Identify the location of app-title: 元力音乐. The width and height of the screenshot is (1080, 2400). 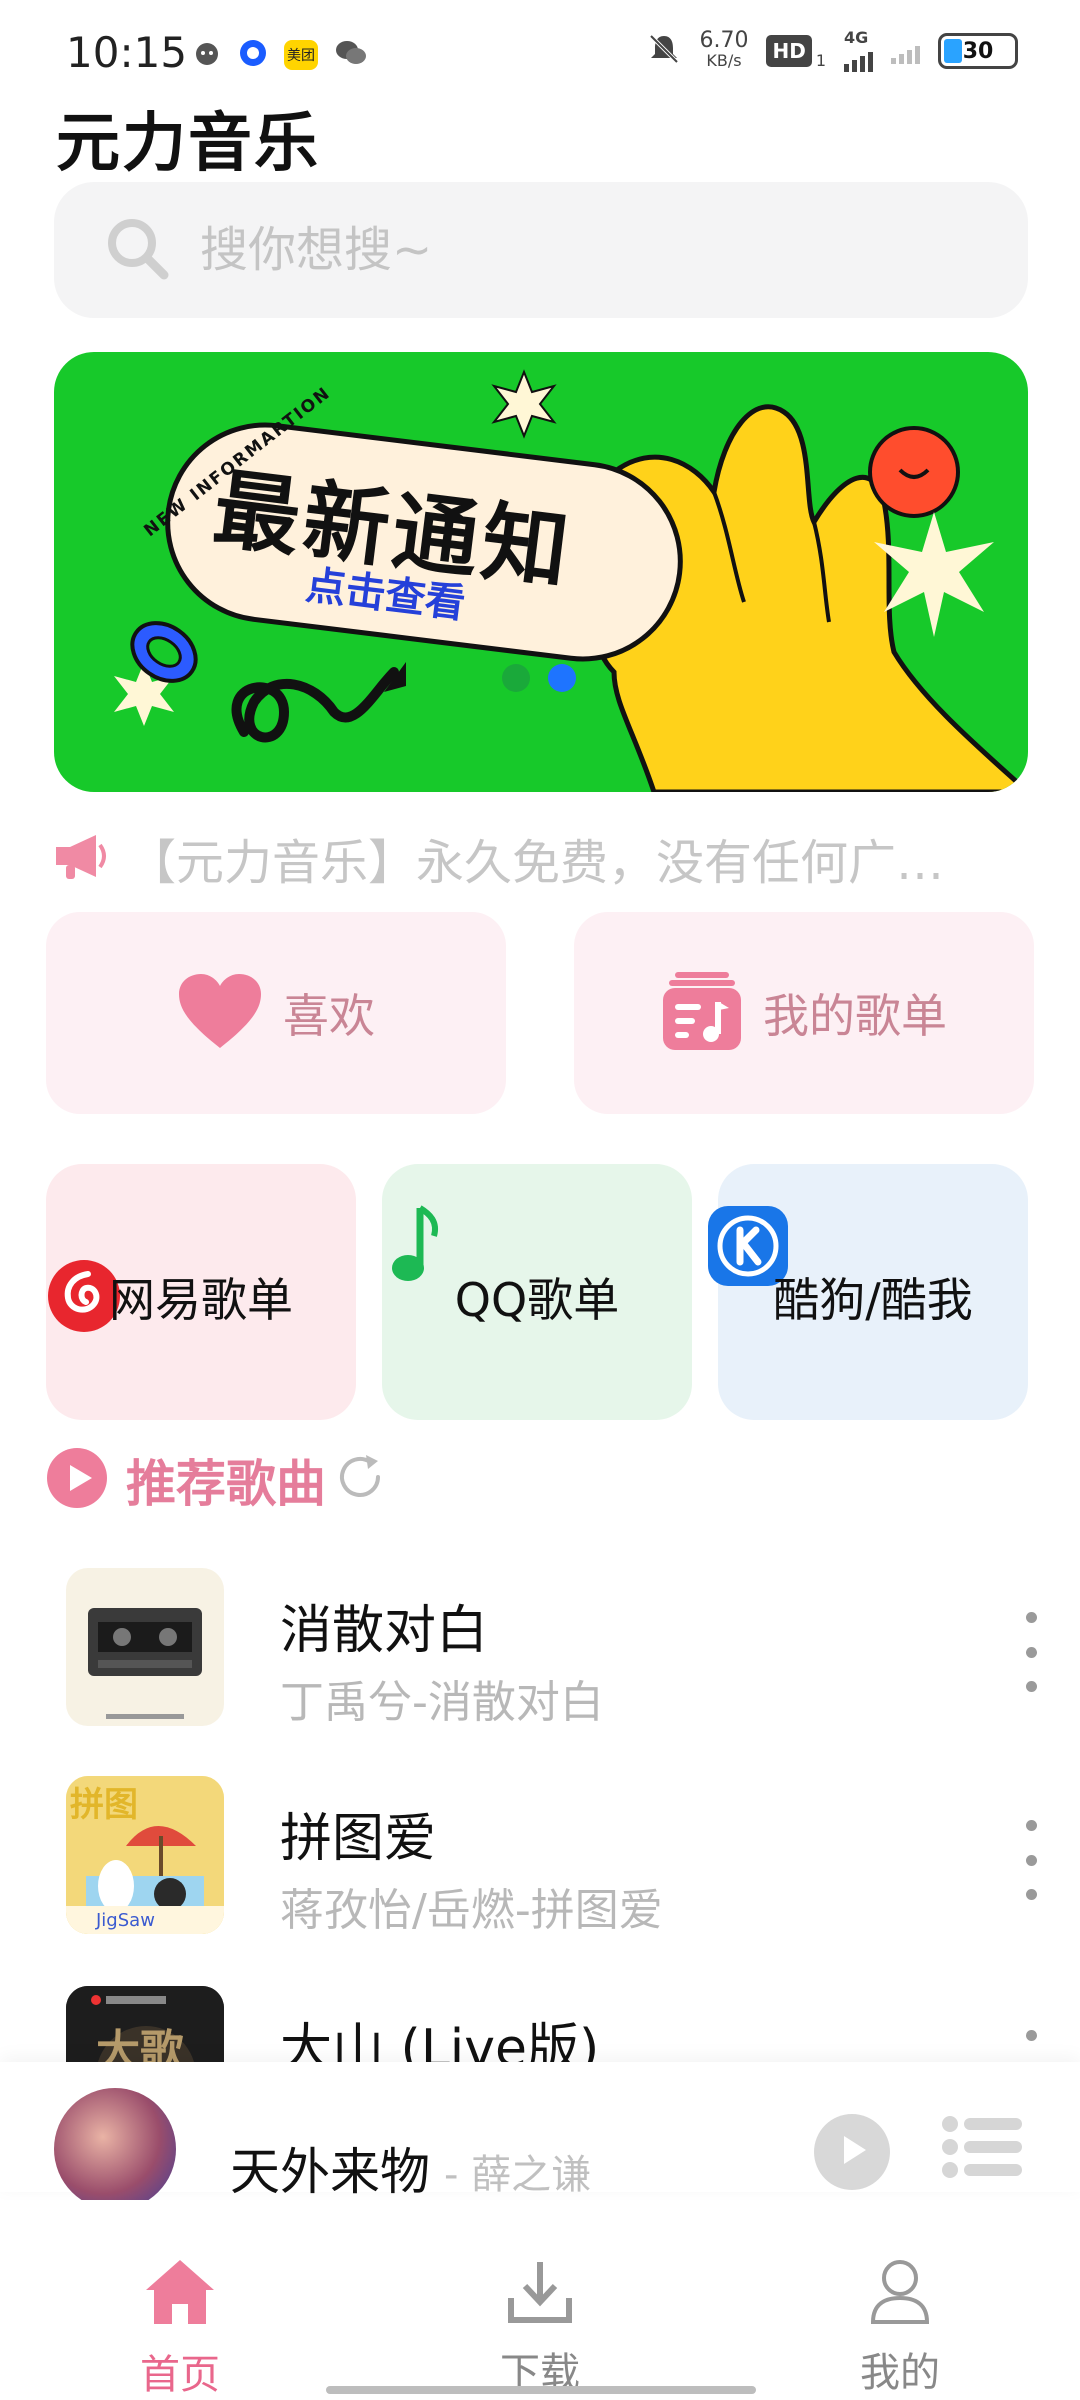
(188, 144).